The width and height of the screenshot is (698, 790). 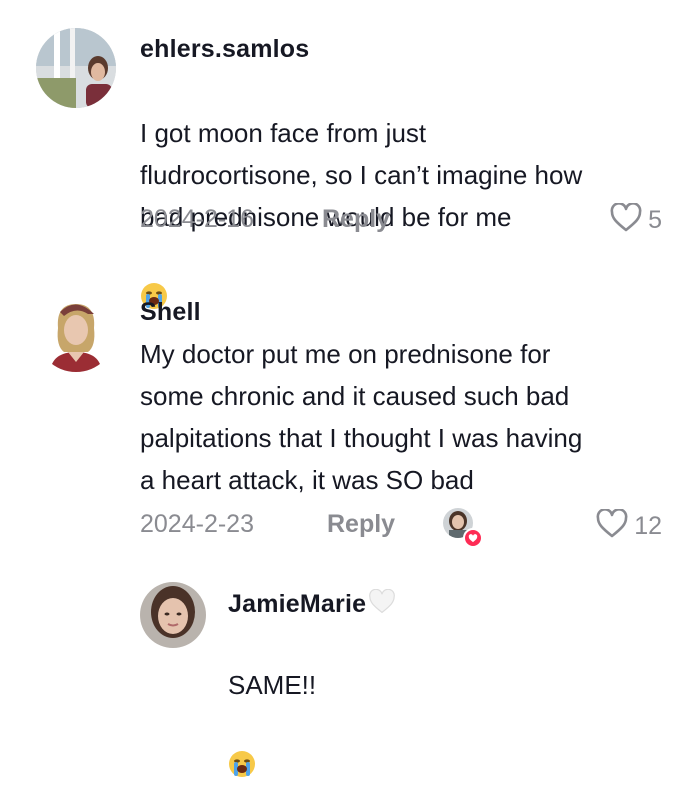 I want to click on heart-badge-icon, so click(x=473, y=538).